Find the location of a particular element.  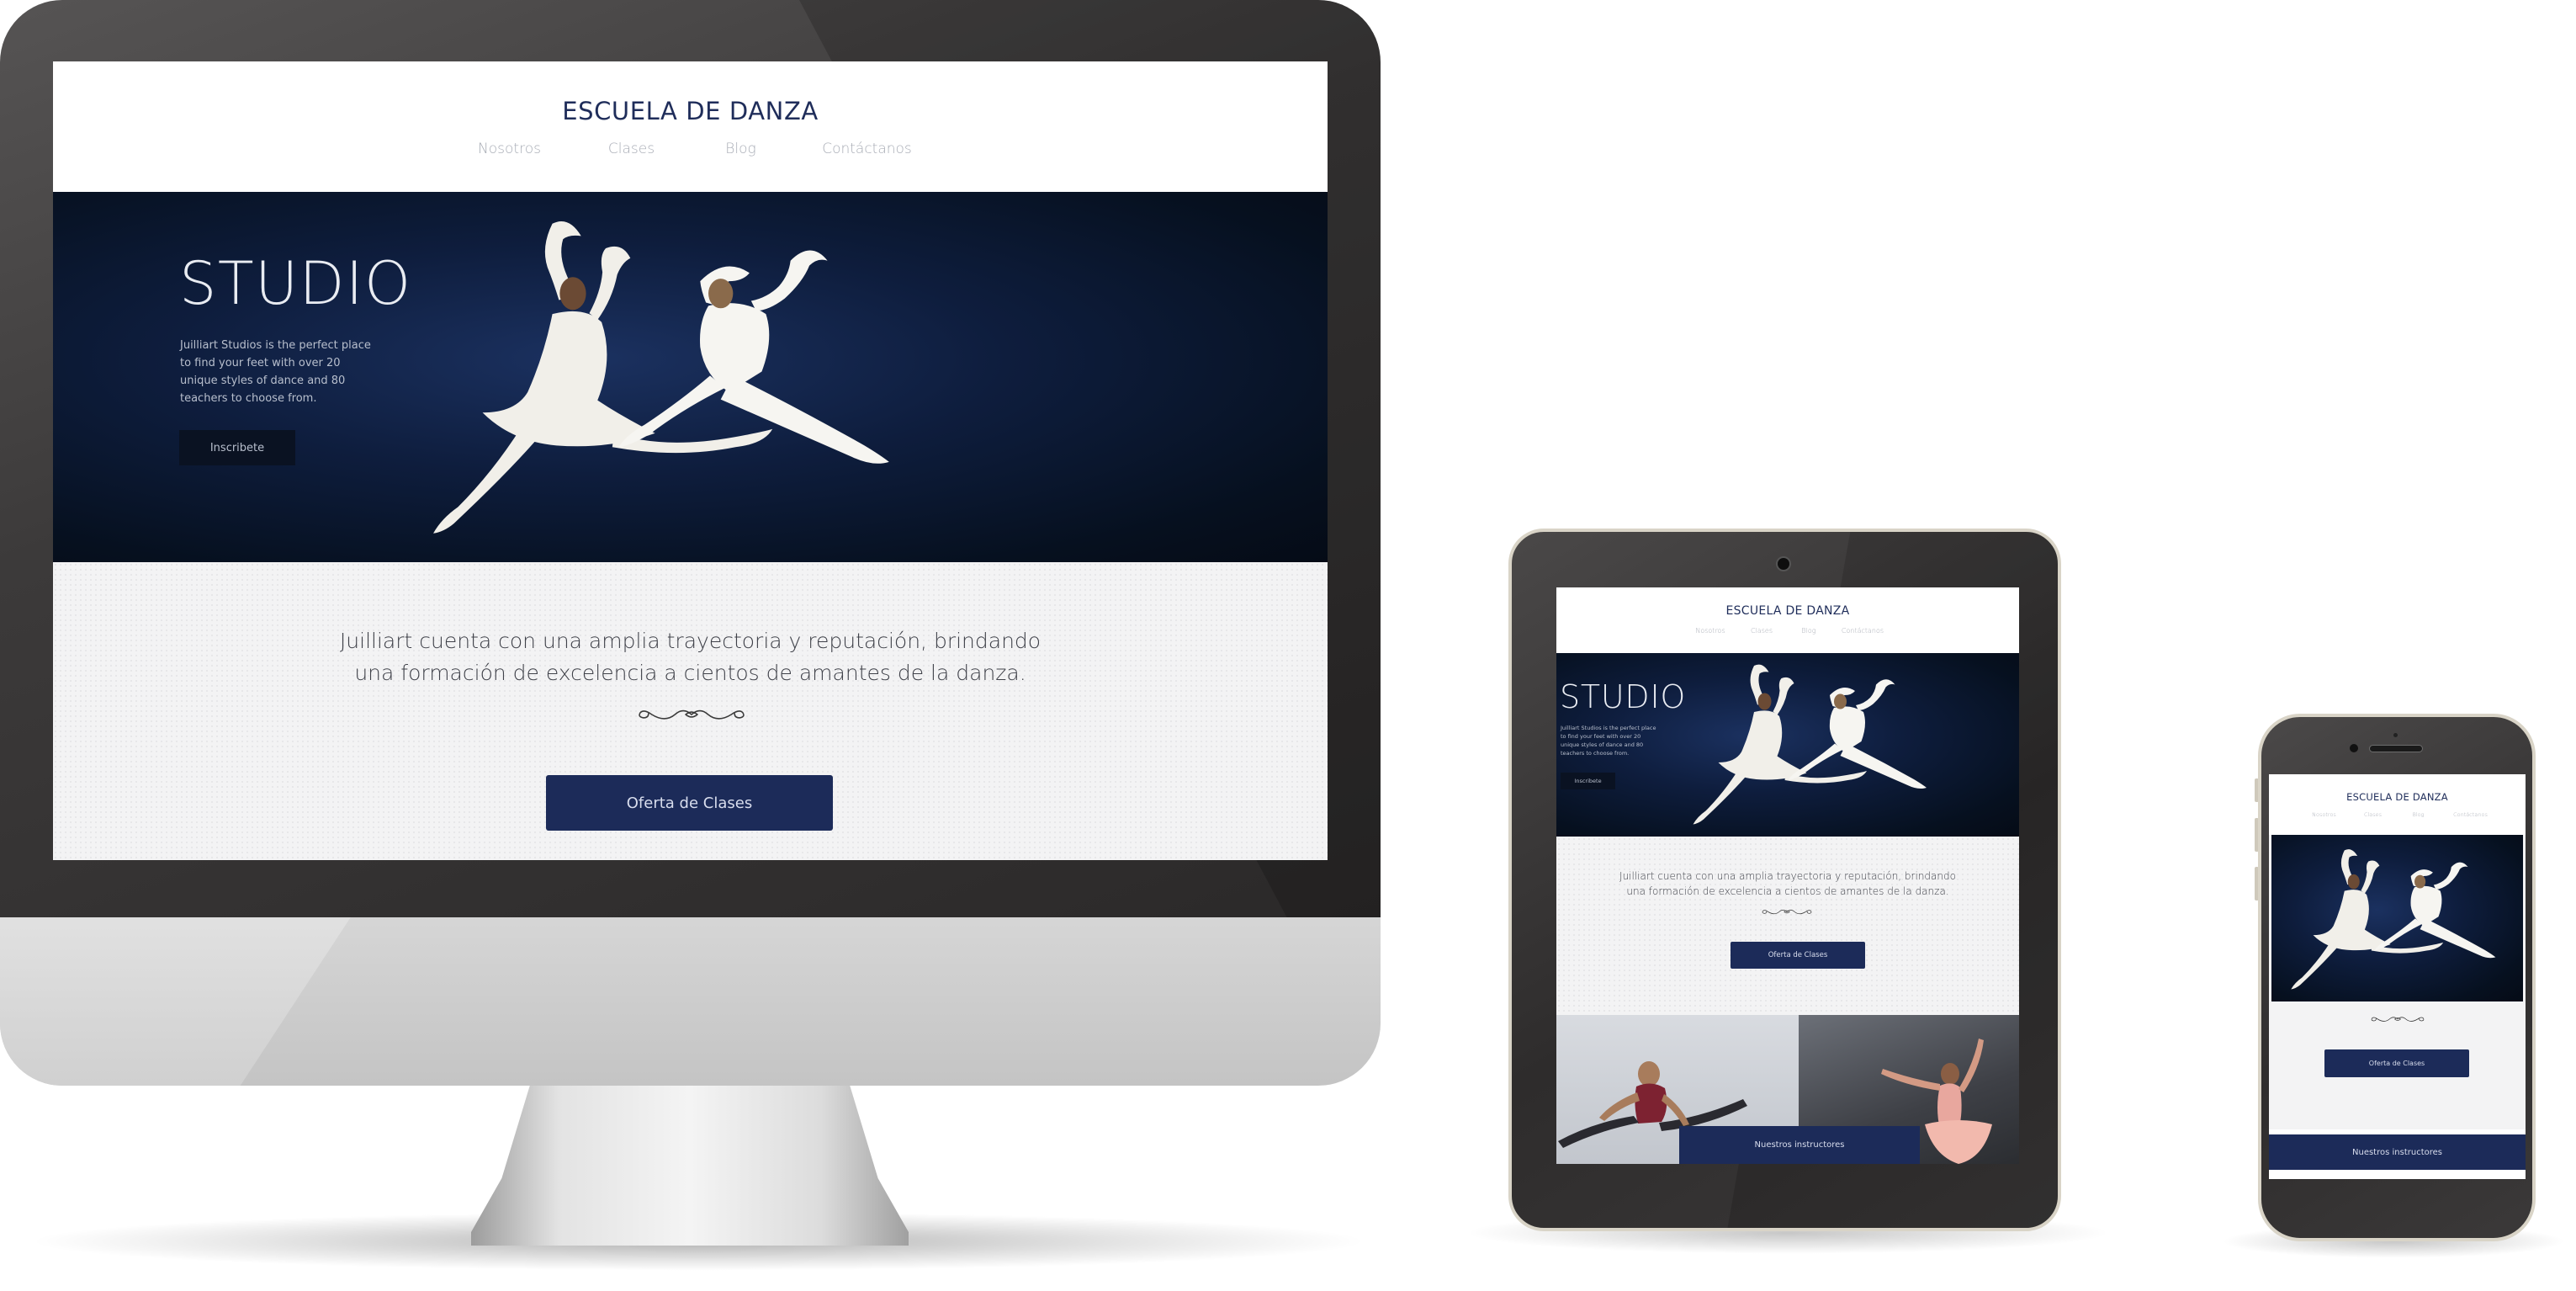

instructors-section: Nuestros instructores is located at coordinates (1787, 1089).